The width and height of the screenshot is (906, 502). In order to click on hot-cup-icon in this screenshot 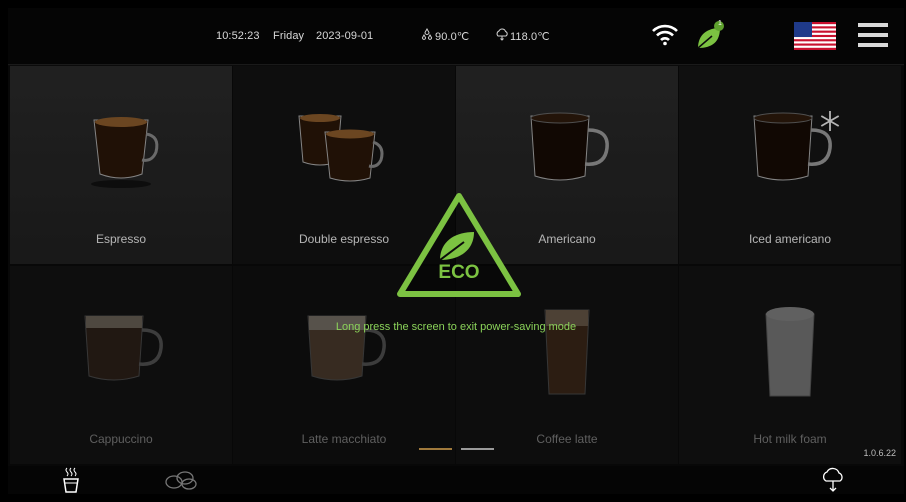, I will do `click(71, 480)`.